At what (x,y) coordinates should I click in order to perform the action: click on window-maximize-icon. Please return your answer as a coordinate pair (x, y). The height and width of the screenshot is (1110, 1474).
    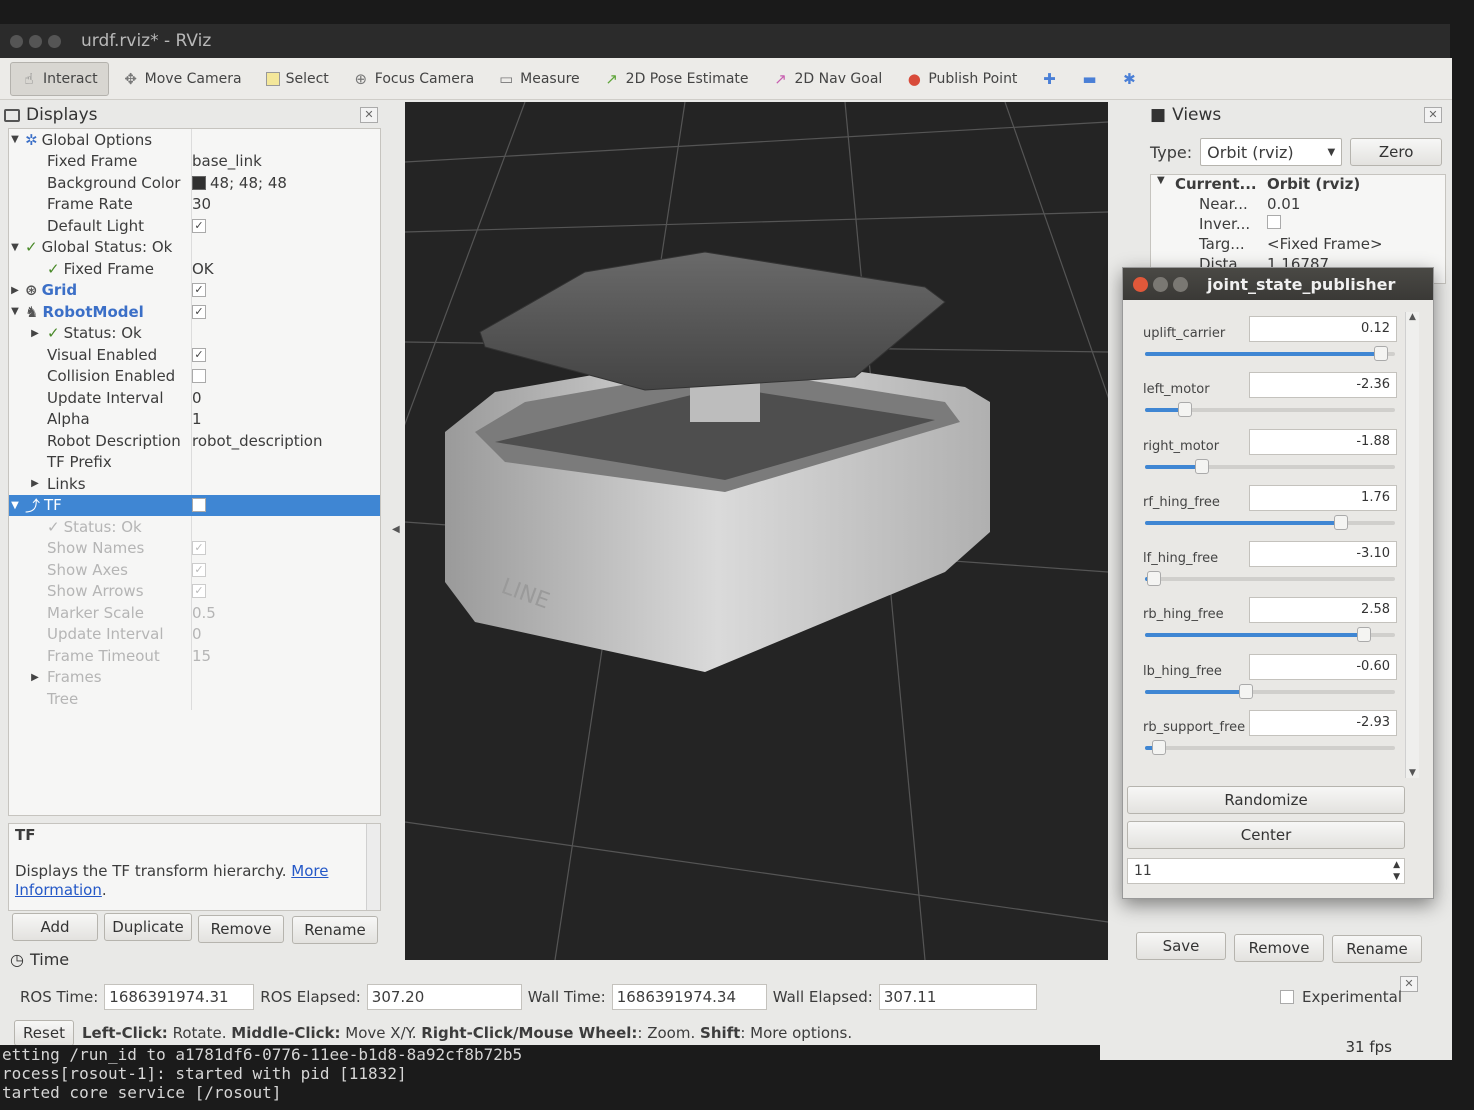
    Looking at the image, I should click on (54, 41).